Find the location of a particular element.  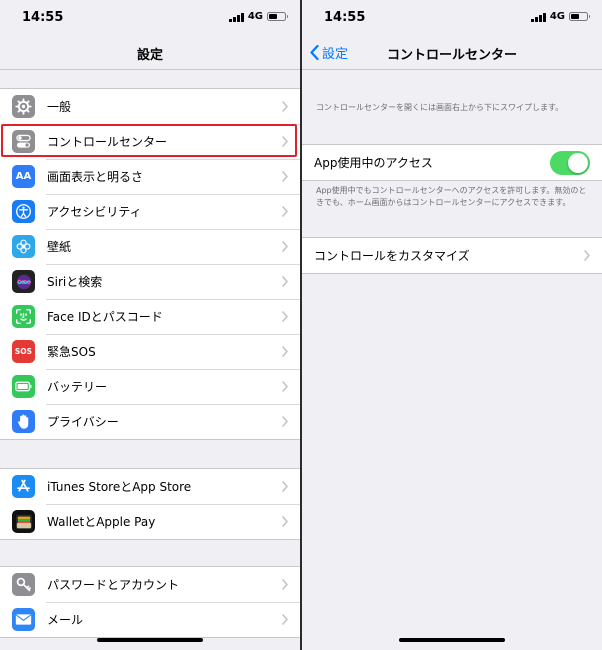

settings-row-siri: Siriと検索 is located at coordinates (150, 281).